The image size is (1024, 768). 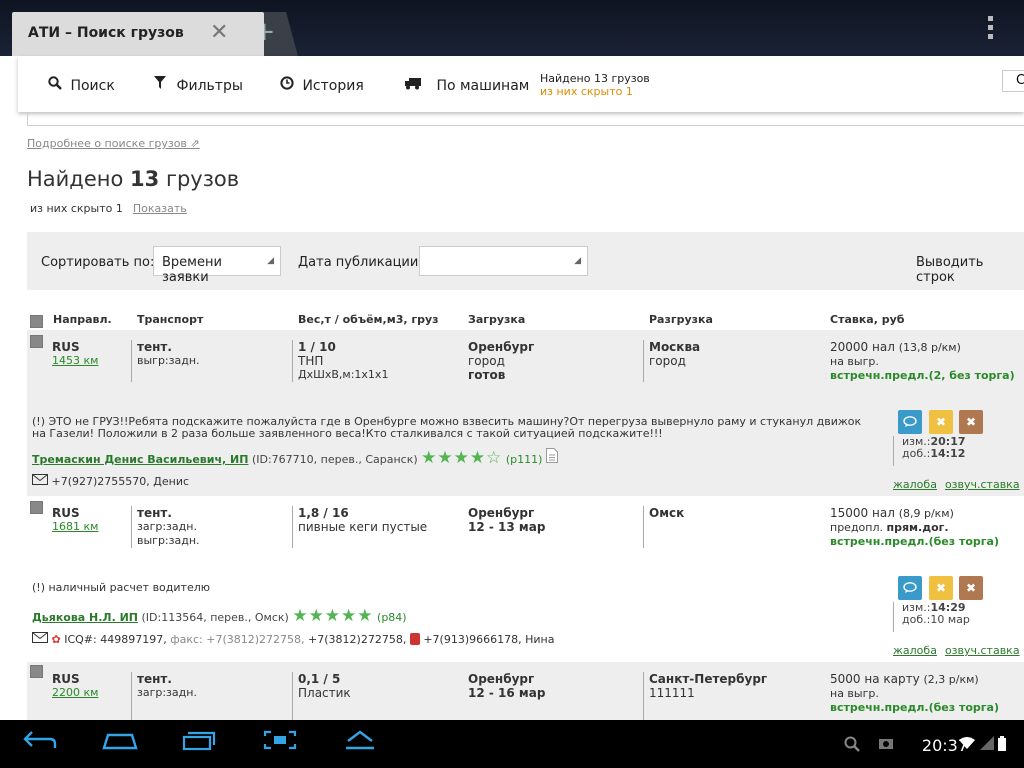 I want to click on filter-icon, so click(x=163, y=85).